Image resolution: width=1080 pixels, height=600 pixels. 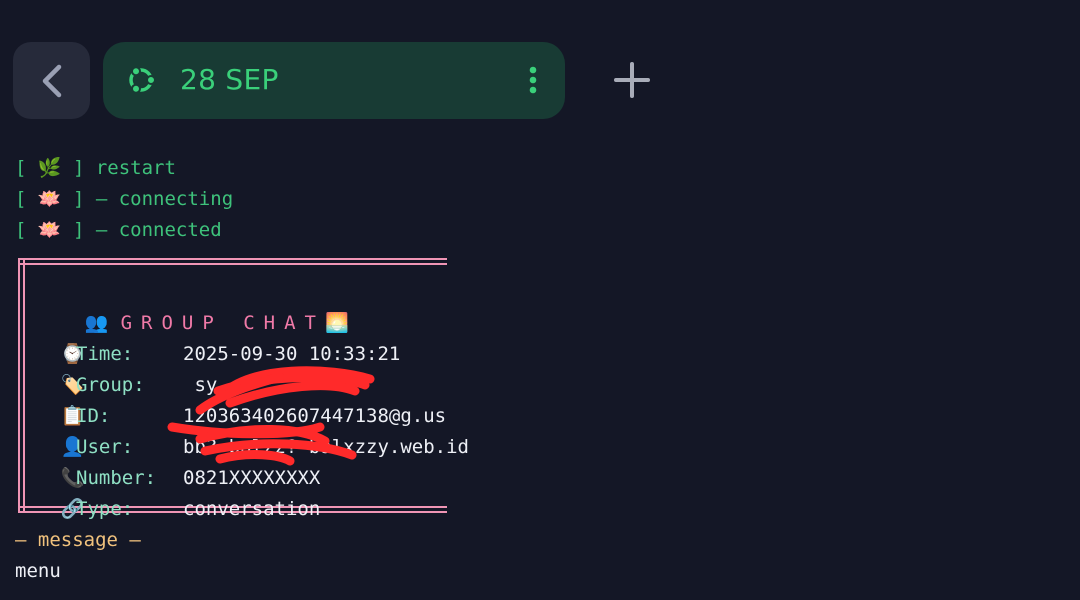 I want to click on chevron-left-icon, so click(x=51, y=80).